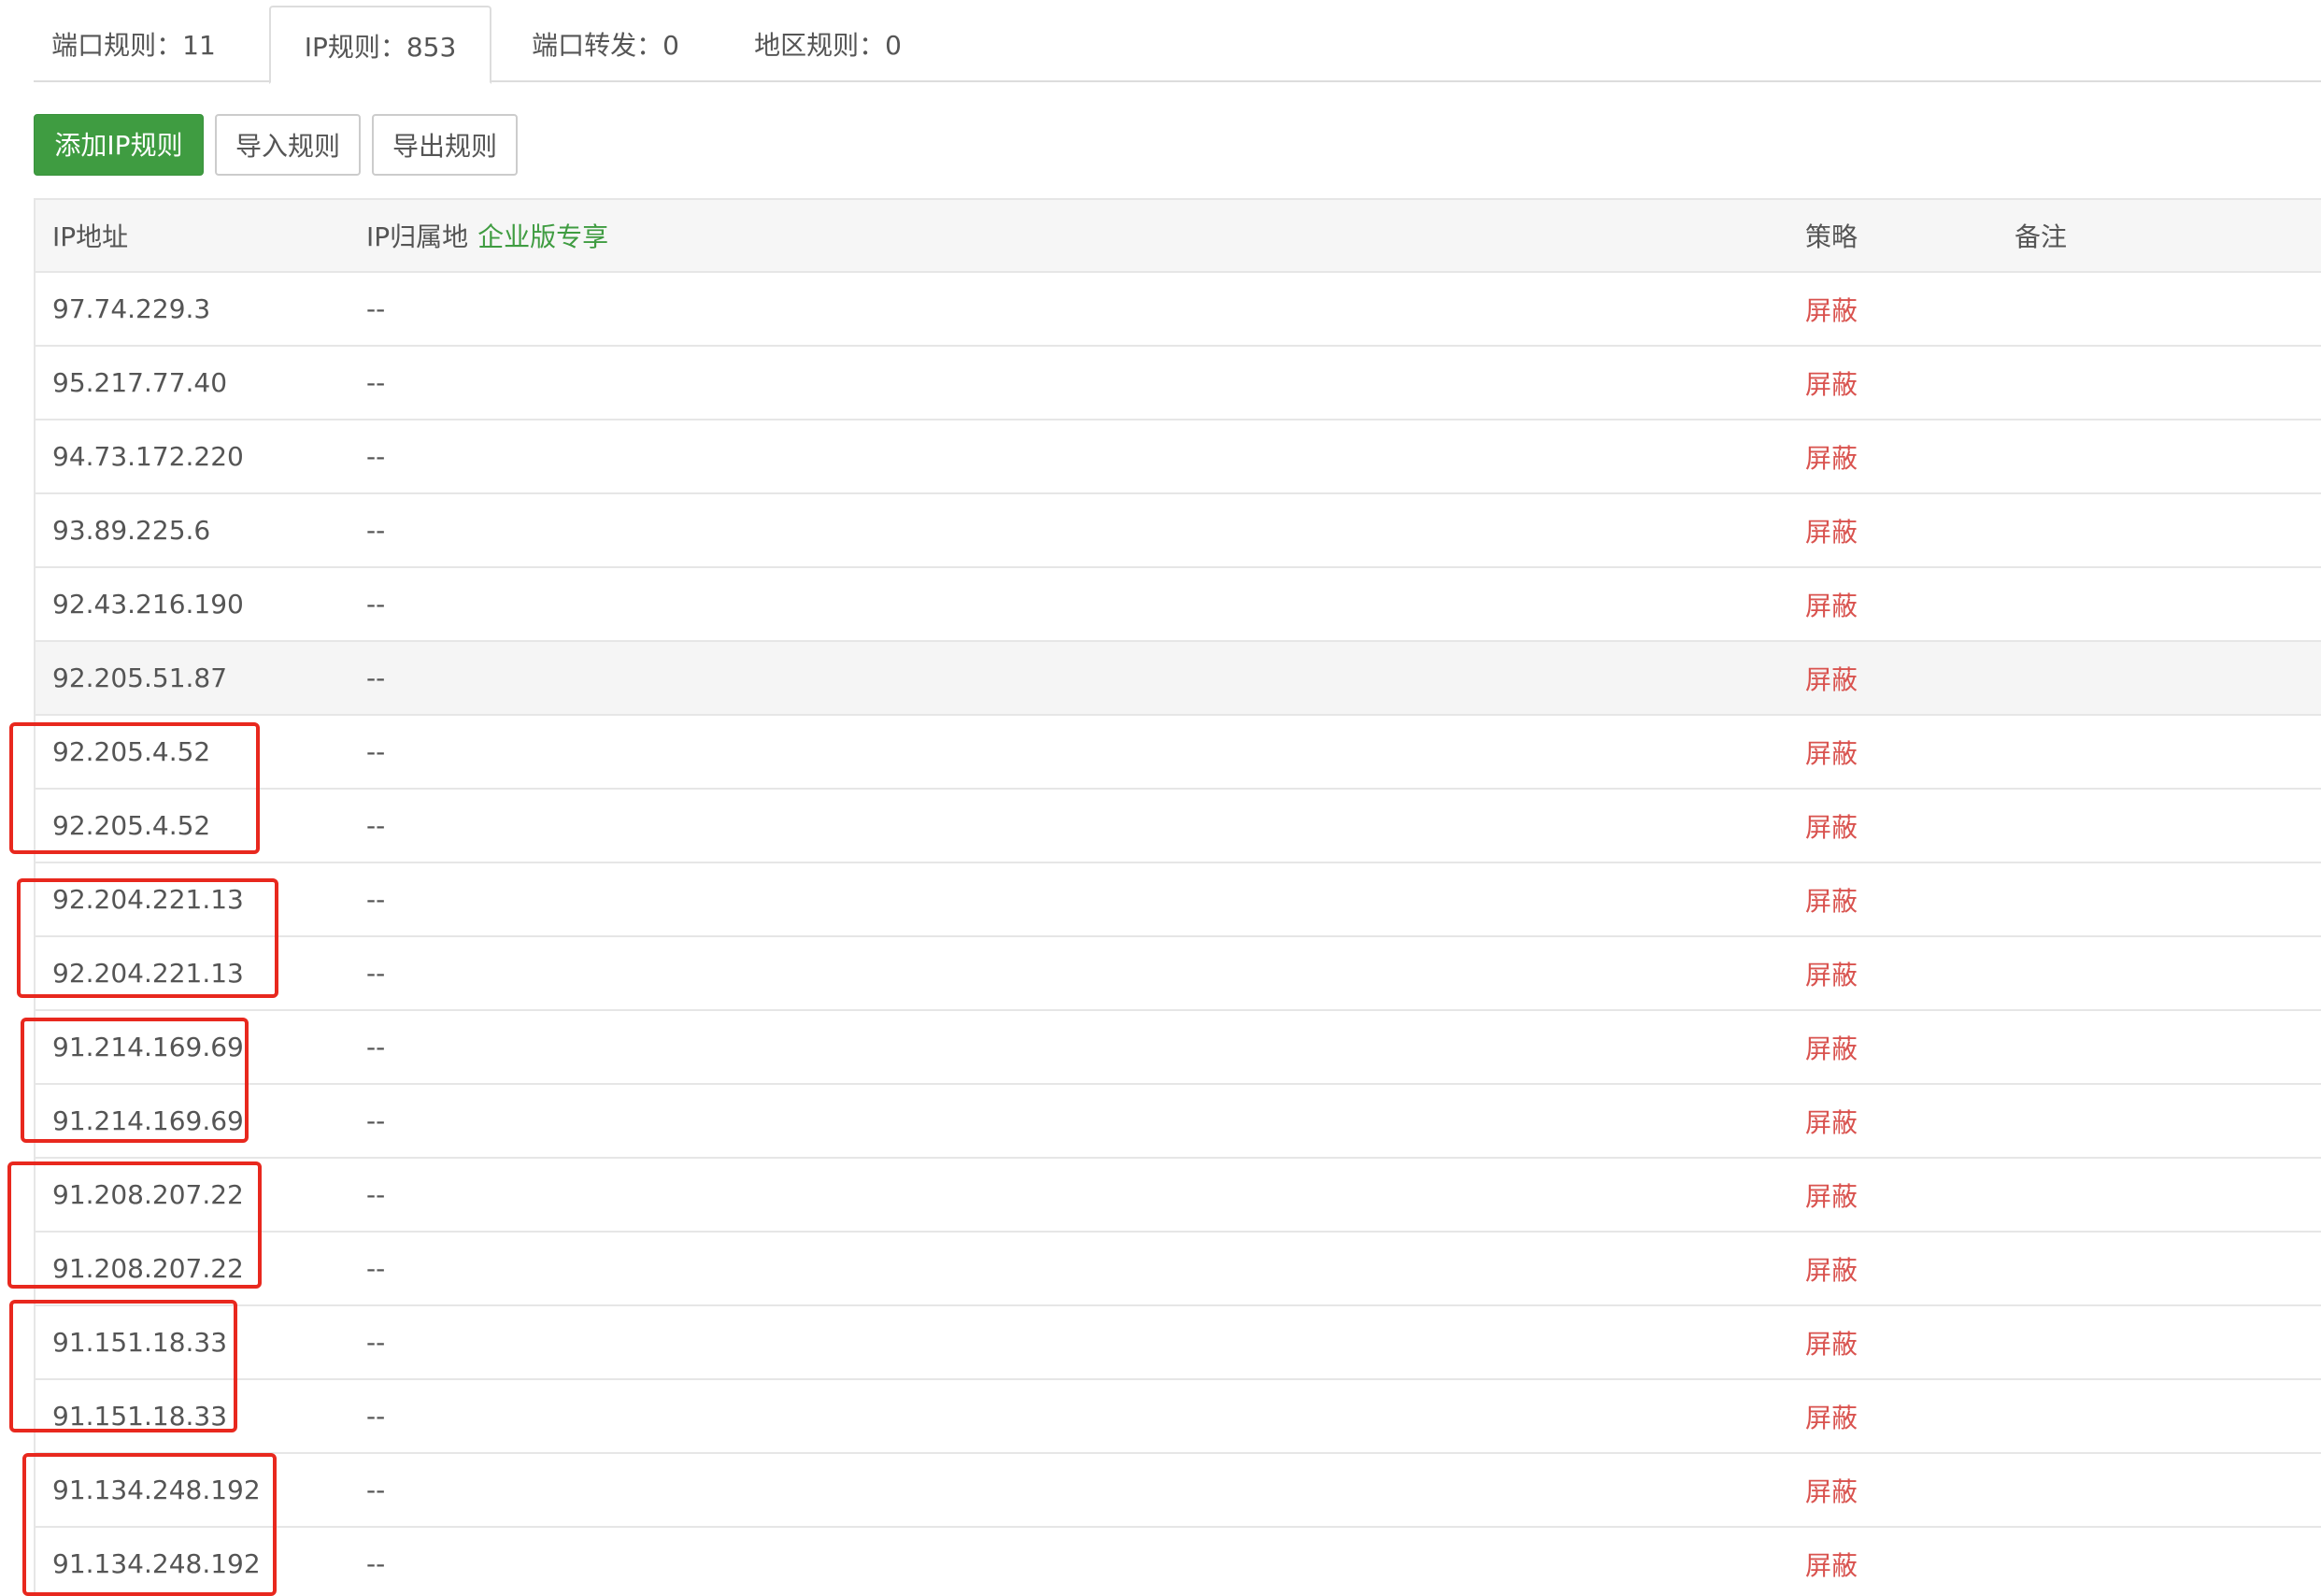 This screenshot has width=2321, height=1596. Describe the element at coordinates (140, 383) in the screenshot. I see `ip-address-cell: 95.217.77.40` at that location.